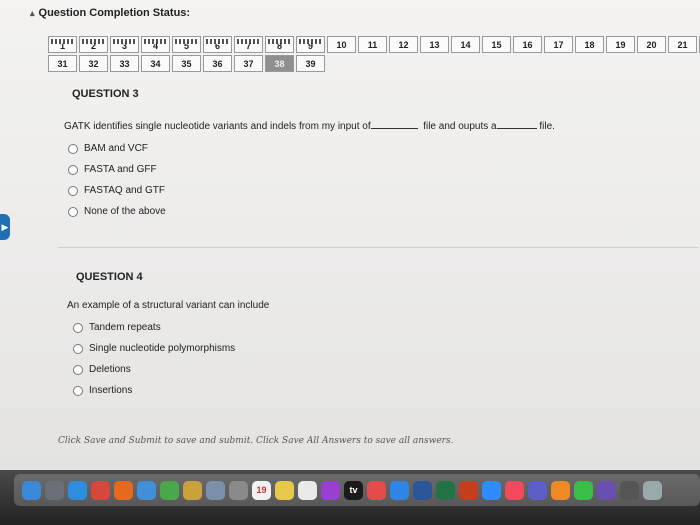 Image resolution: width=700 pixels, height=525 pixels. I want to click on word-icon, so click(422, 490).